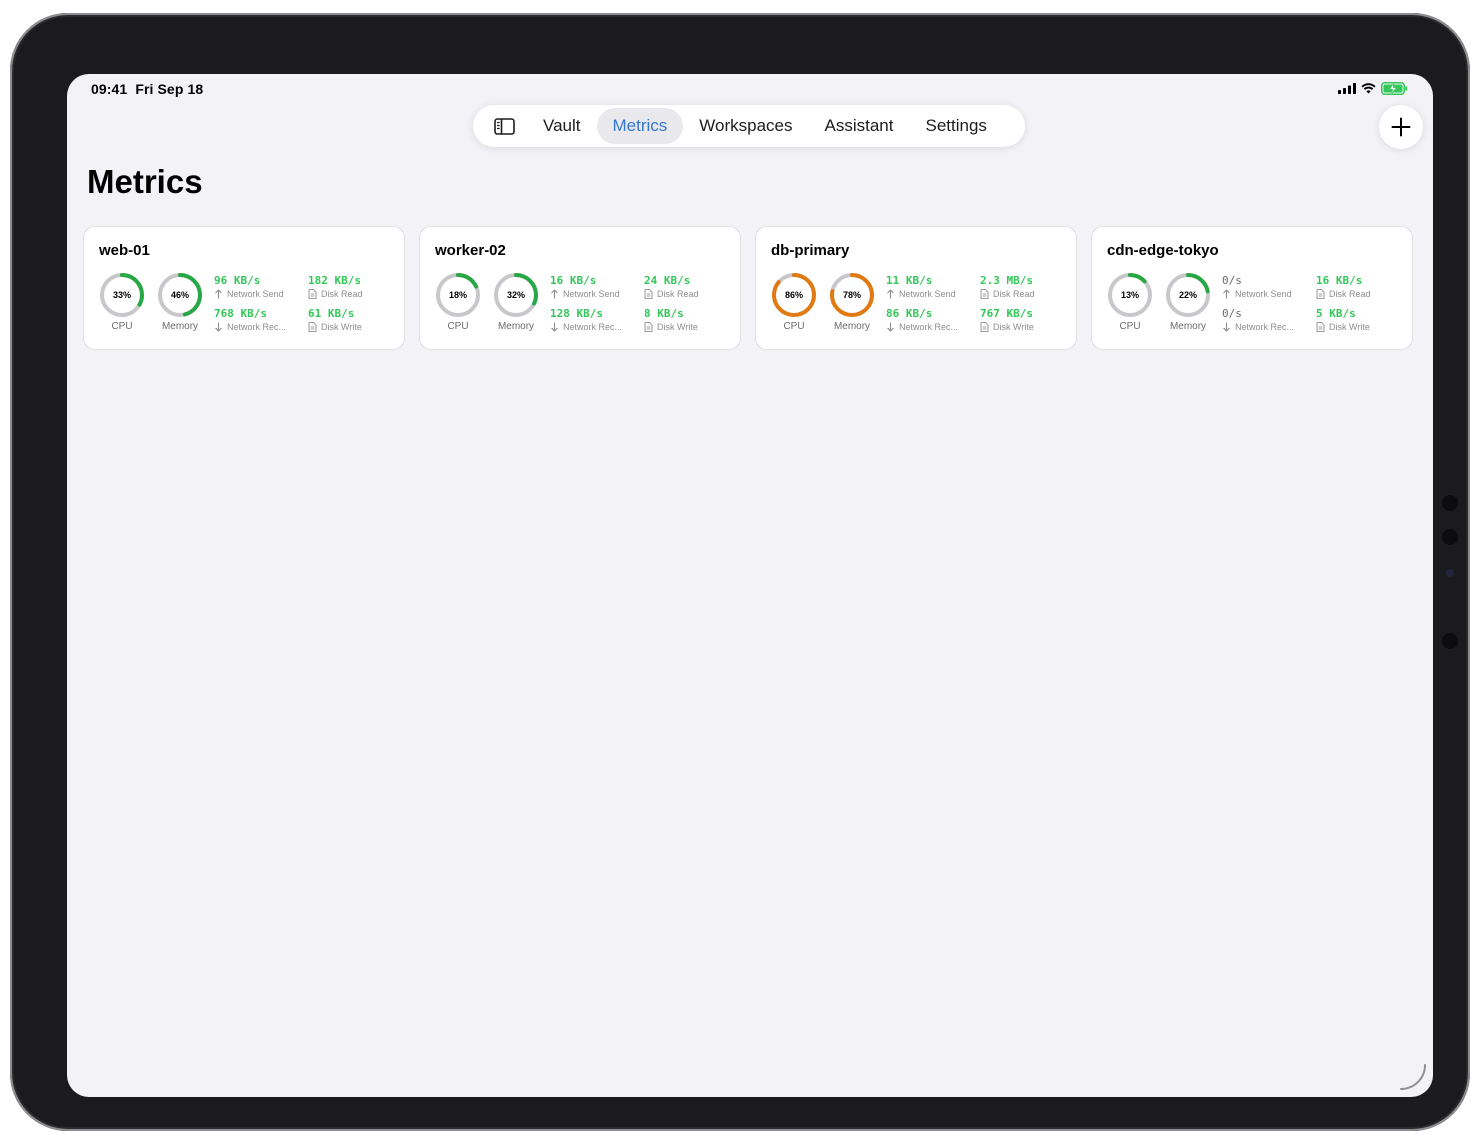 The width and height of the screenshot is (1480, 1145). I want to click on network-send-value: 11 KB/s, so click(909, 280).